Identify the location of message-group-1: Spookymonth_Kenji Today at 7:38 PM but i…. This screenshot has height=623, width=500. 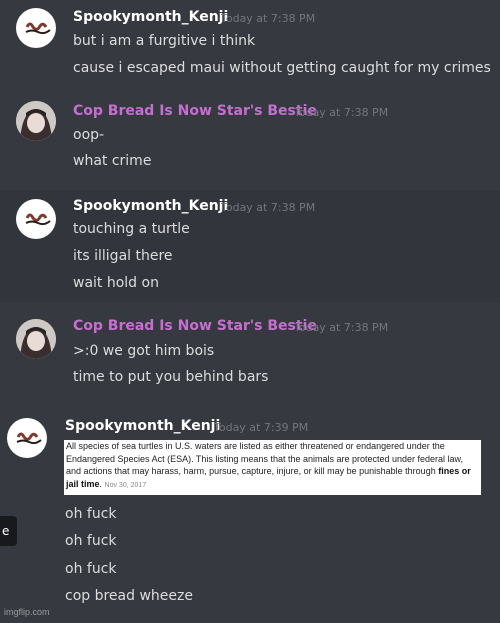
(250, 45).